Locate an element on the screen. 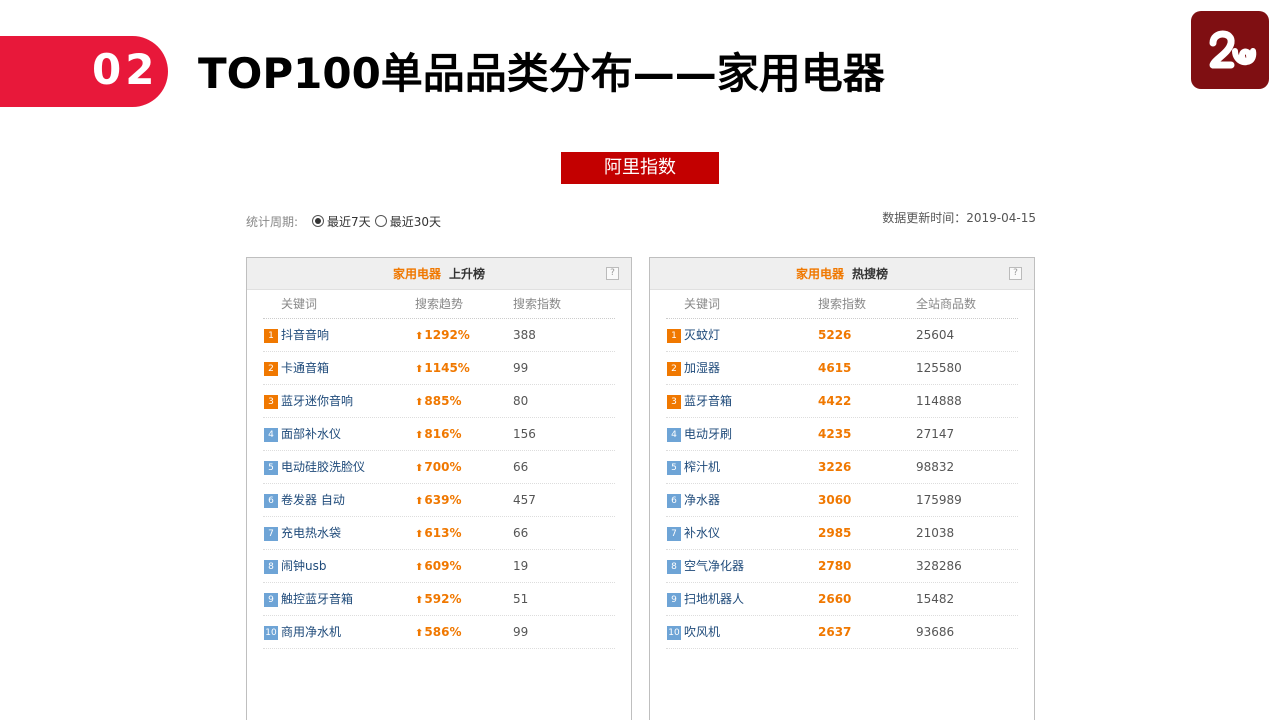 The height and width of the screenshot is (720, 1280). keyword-link: 蓝牙迷你音响 is located at coordinates (317, 401).